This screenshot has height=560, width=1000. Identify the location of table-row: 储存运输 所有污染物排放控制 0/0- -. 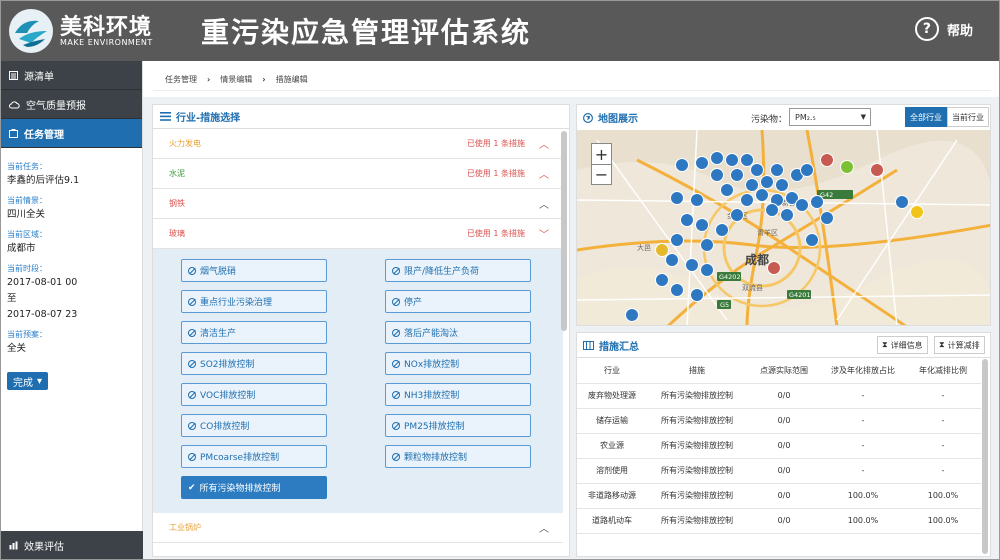
(779, 421).